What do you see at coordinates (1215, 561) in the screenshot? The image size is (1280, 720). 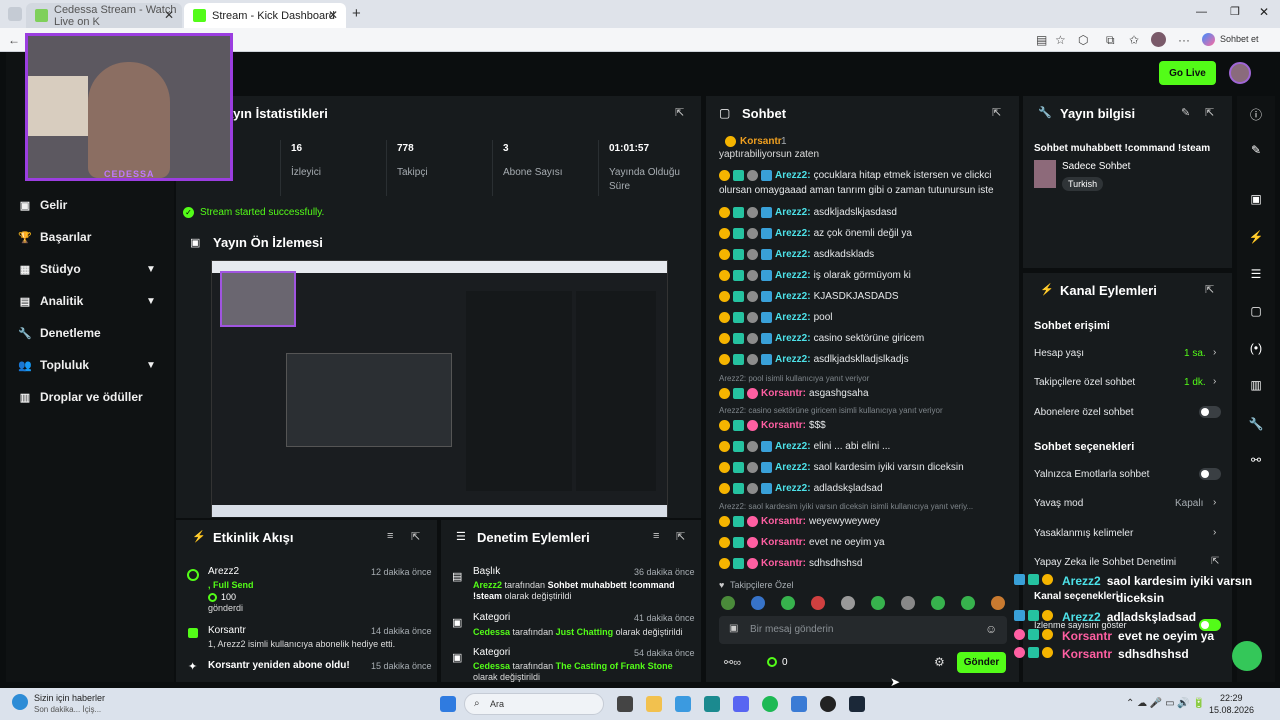 I see `external-link-icon: ⇱` at bounding box center [1215, 561].